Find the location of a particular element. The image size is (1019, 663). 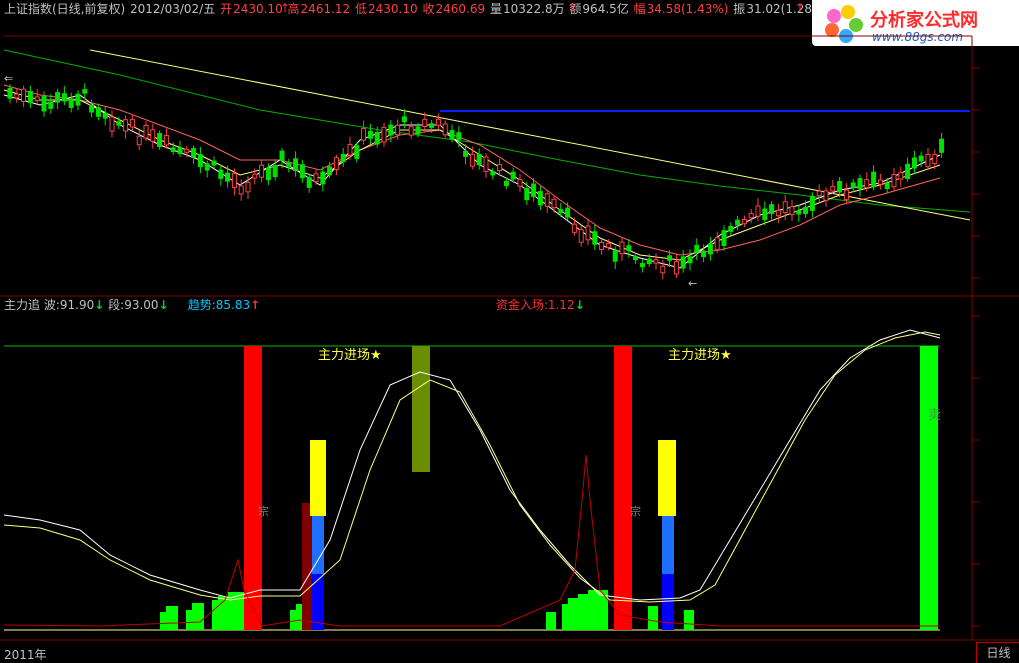

wave-value: 91.90 is located at coordinates (77, 305).